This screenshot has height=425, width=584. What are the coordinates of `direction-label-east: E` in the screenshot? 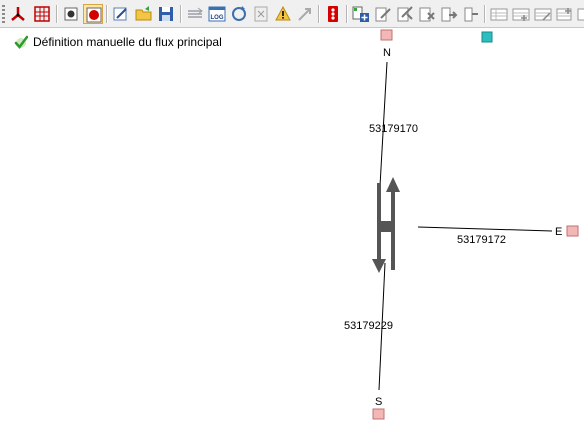 It's located at (558, 232).